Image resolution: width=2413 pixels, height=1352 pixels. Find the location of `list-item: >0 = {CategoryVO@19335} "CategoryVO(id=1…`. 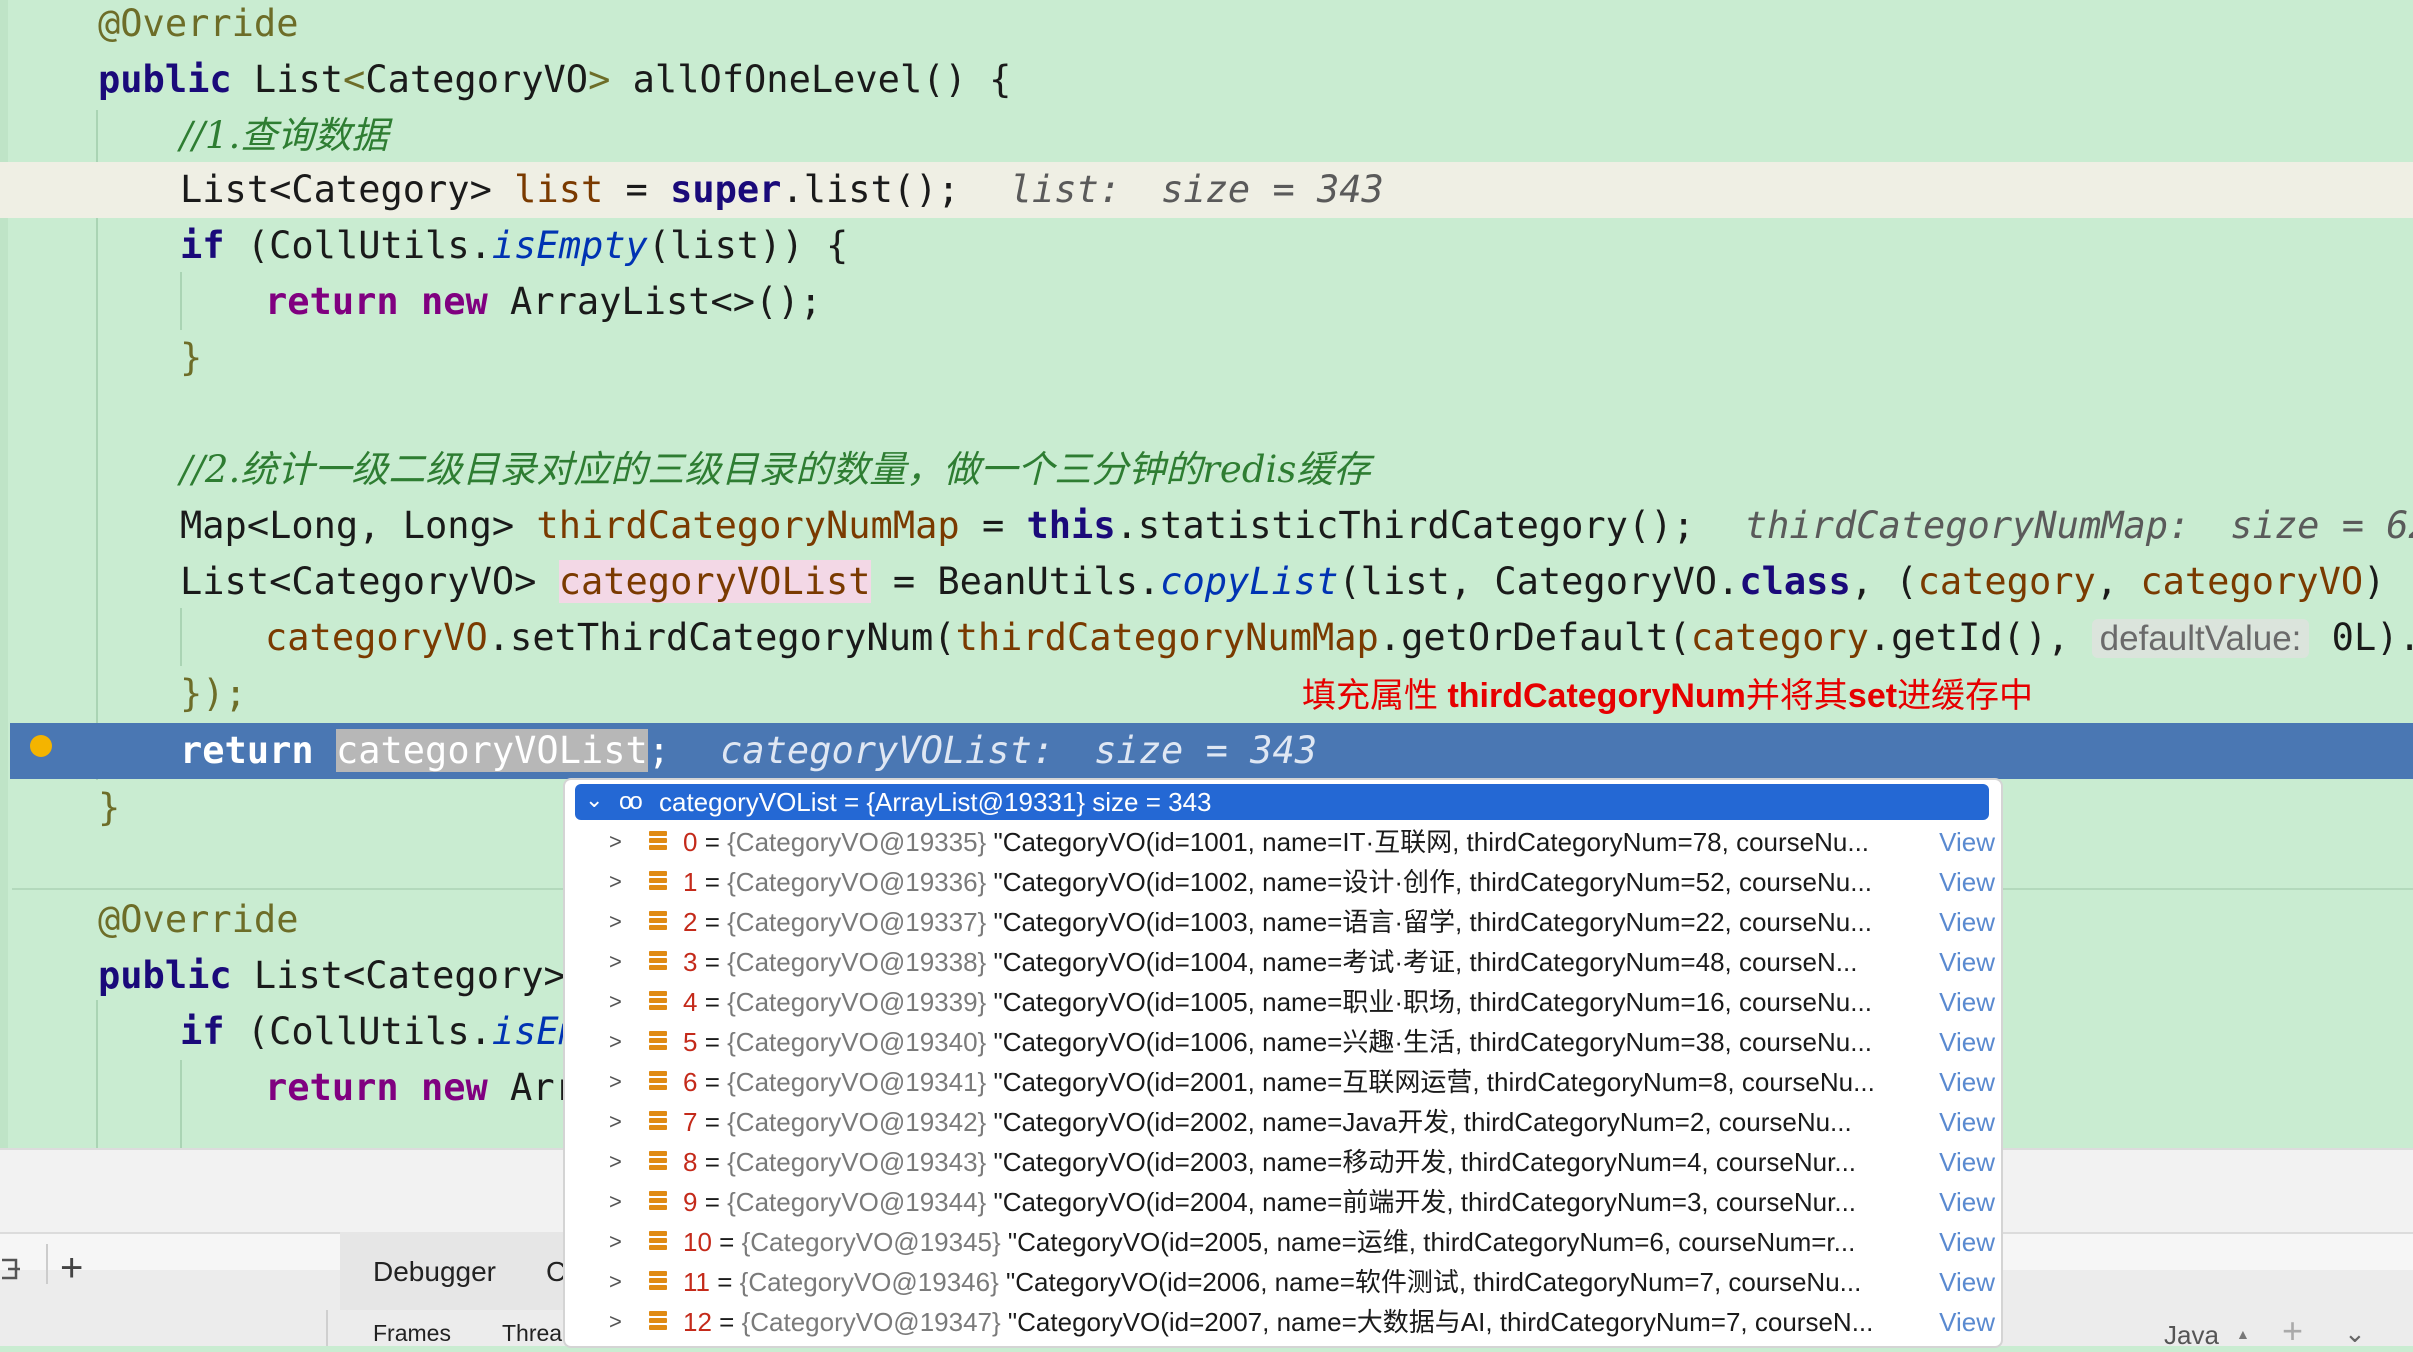

list-item: >0 = {CategoryVO@19335} "CategoryVO(id=1… is located at coordinates (1283, 842).